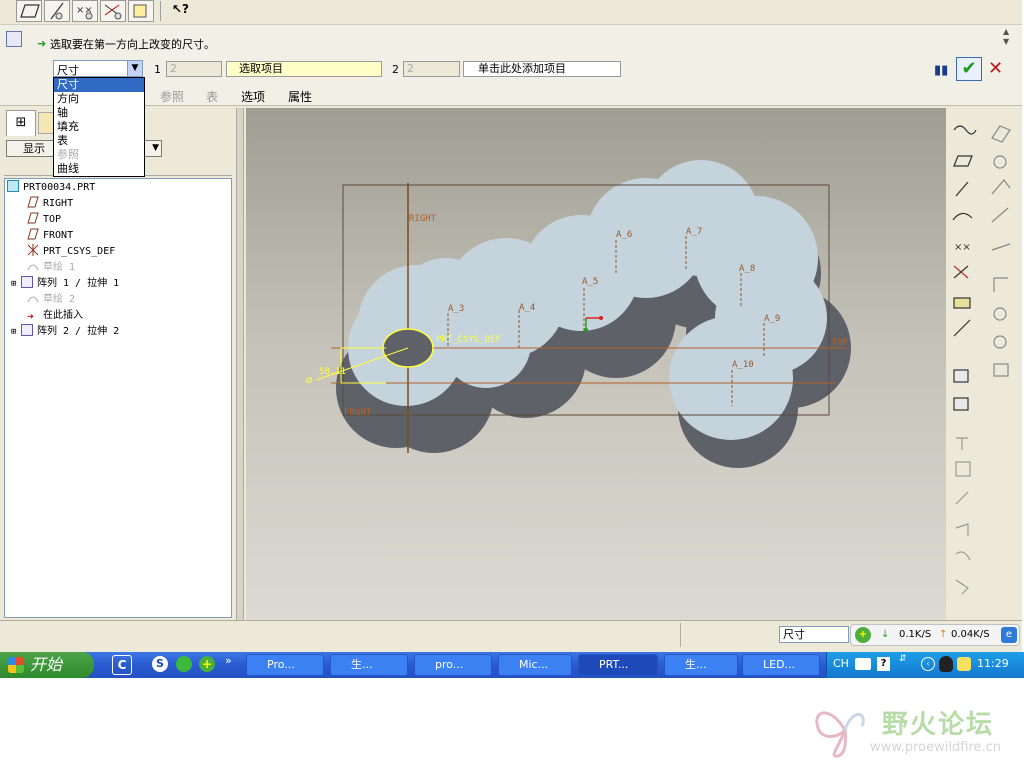 Image resolution: width=1024 pixels, height=768 pixels. Describe the element at coordinates (946, 664) in the screenshot. I see `qq-icon` at that location.